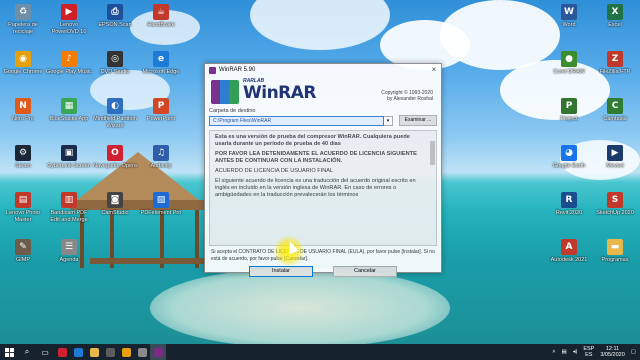 This screenshot has width=640, height=360. I want to click on desktop-shortcut: N Nitro Pro, so click(23, 110).